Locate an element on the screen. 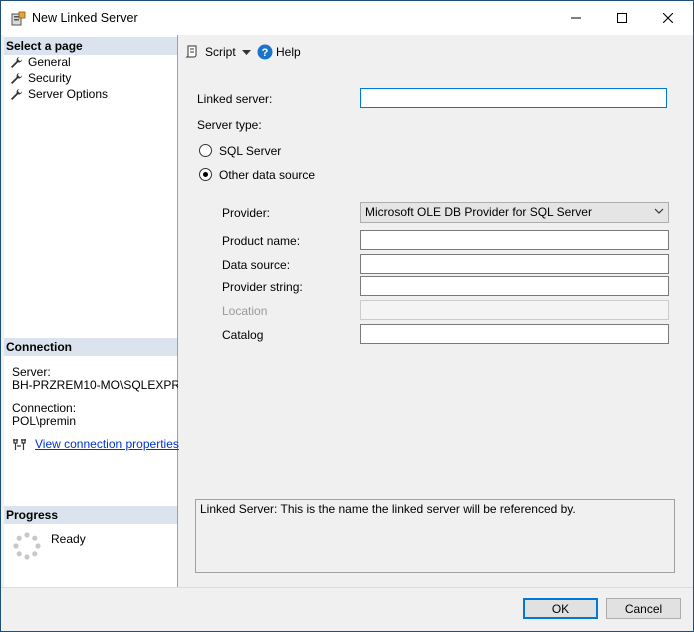 Image resolution: width=694 pixels, height=632 pixels. help-icon: ? is located at coordinates (265, 52).